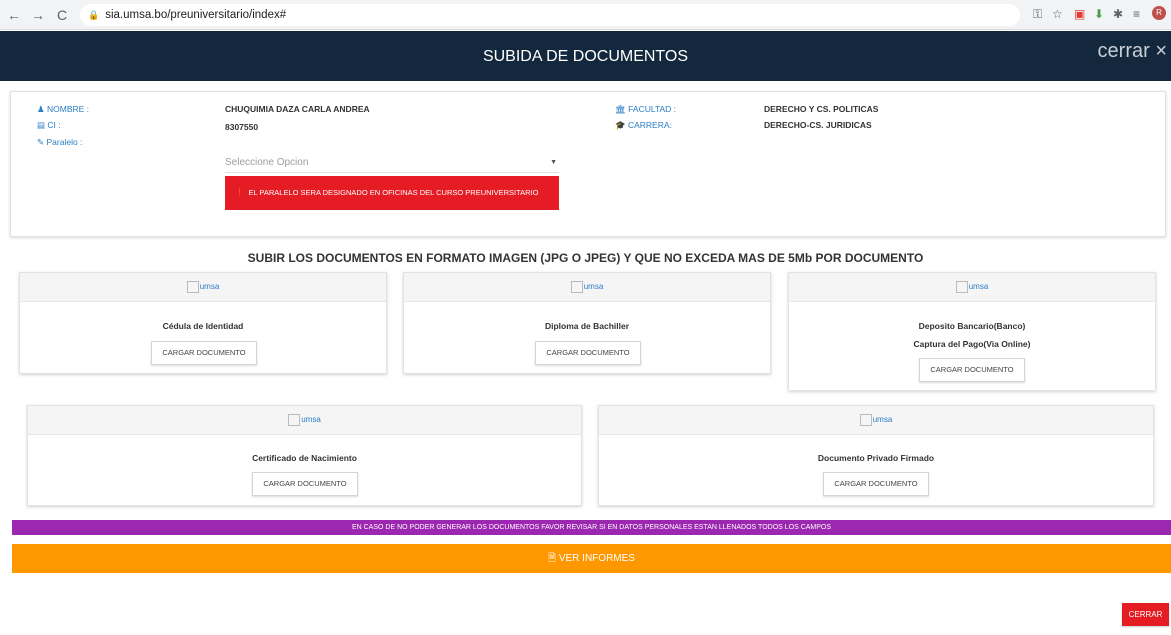  What do you see at coordinates (818, 125) in the screenshot?
I see `carrera-value: DERECHO-CS. JURIDICAS` at bounding box center [818, 125].